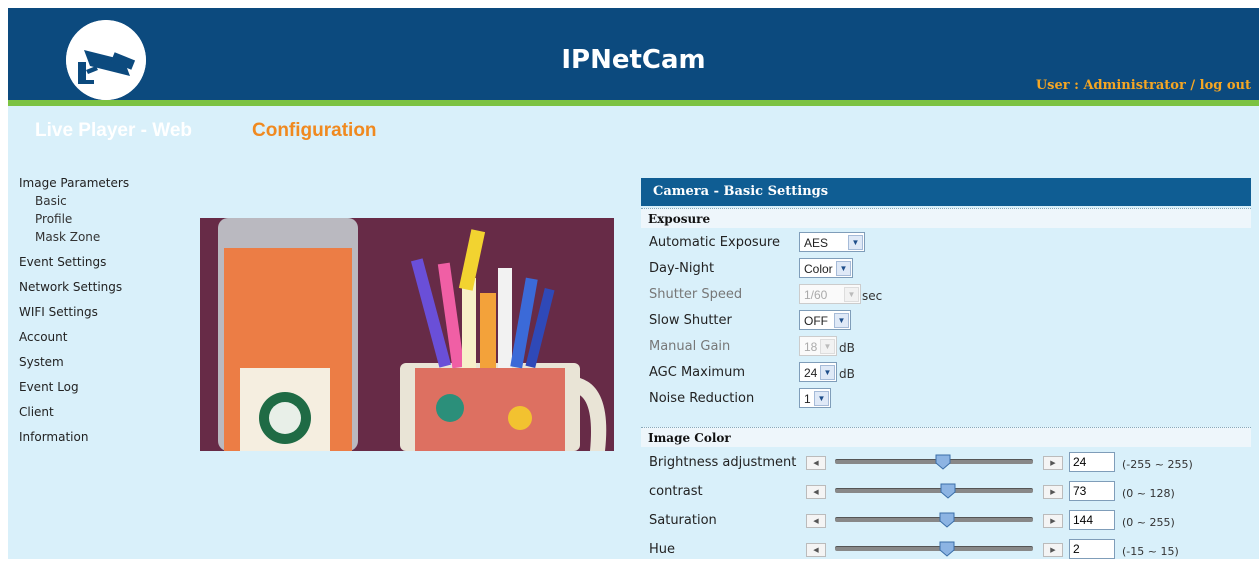 Image resolution: width=1259 pixels, height=563 pixels. I want to click on label-agc-maximum: AGC Maximum, so click(697, 372).